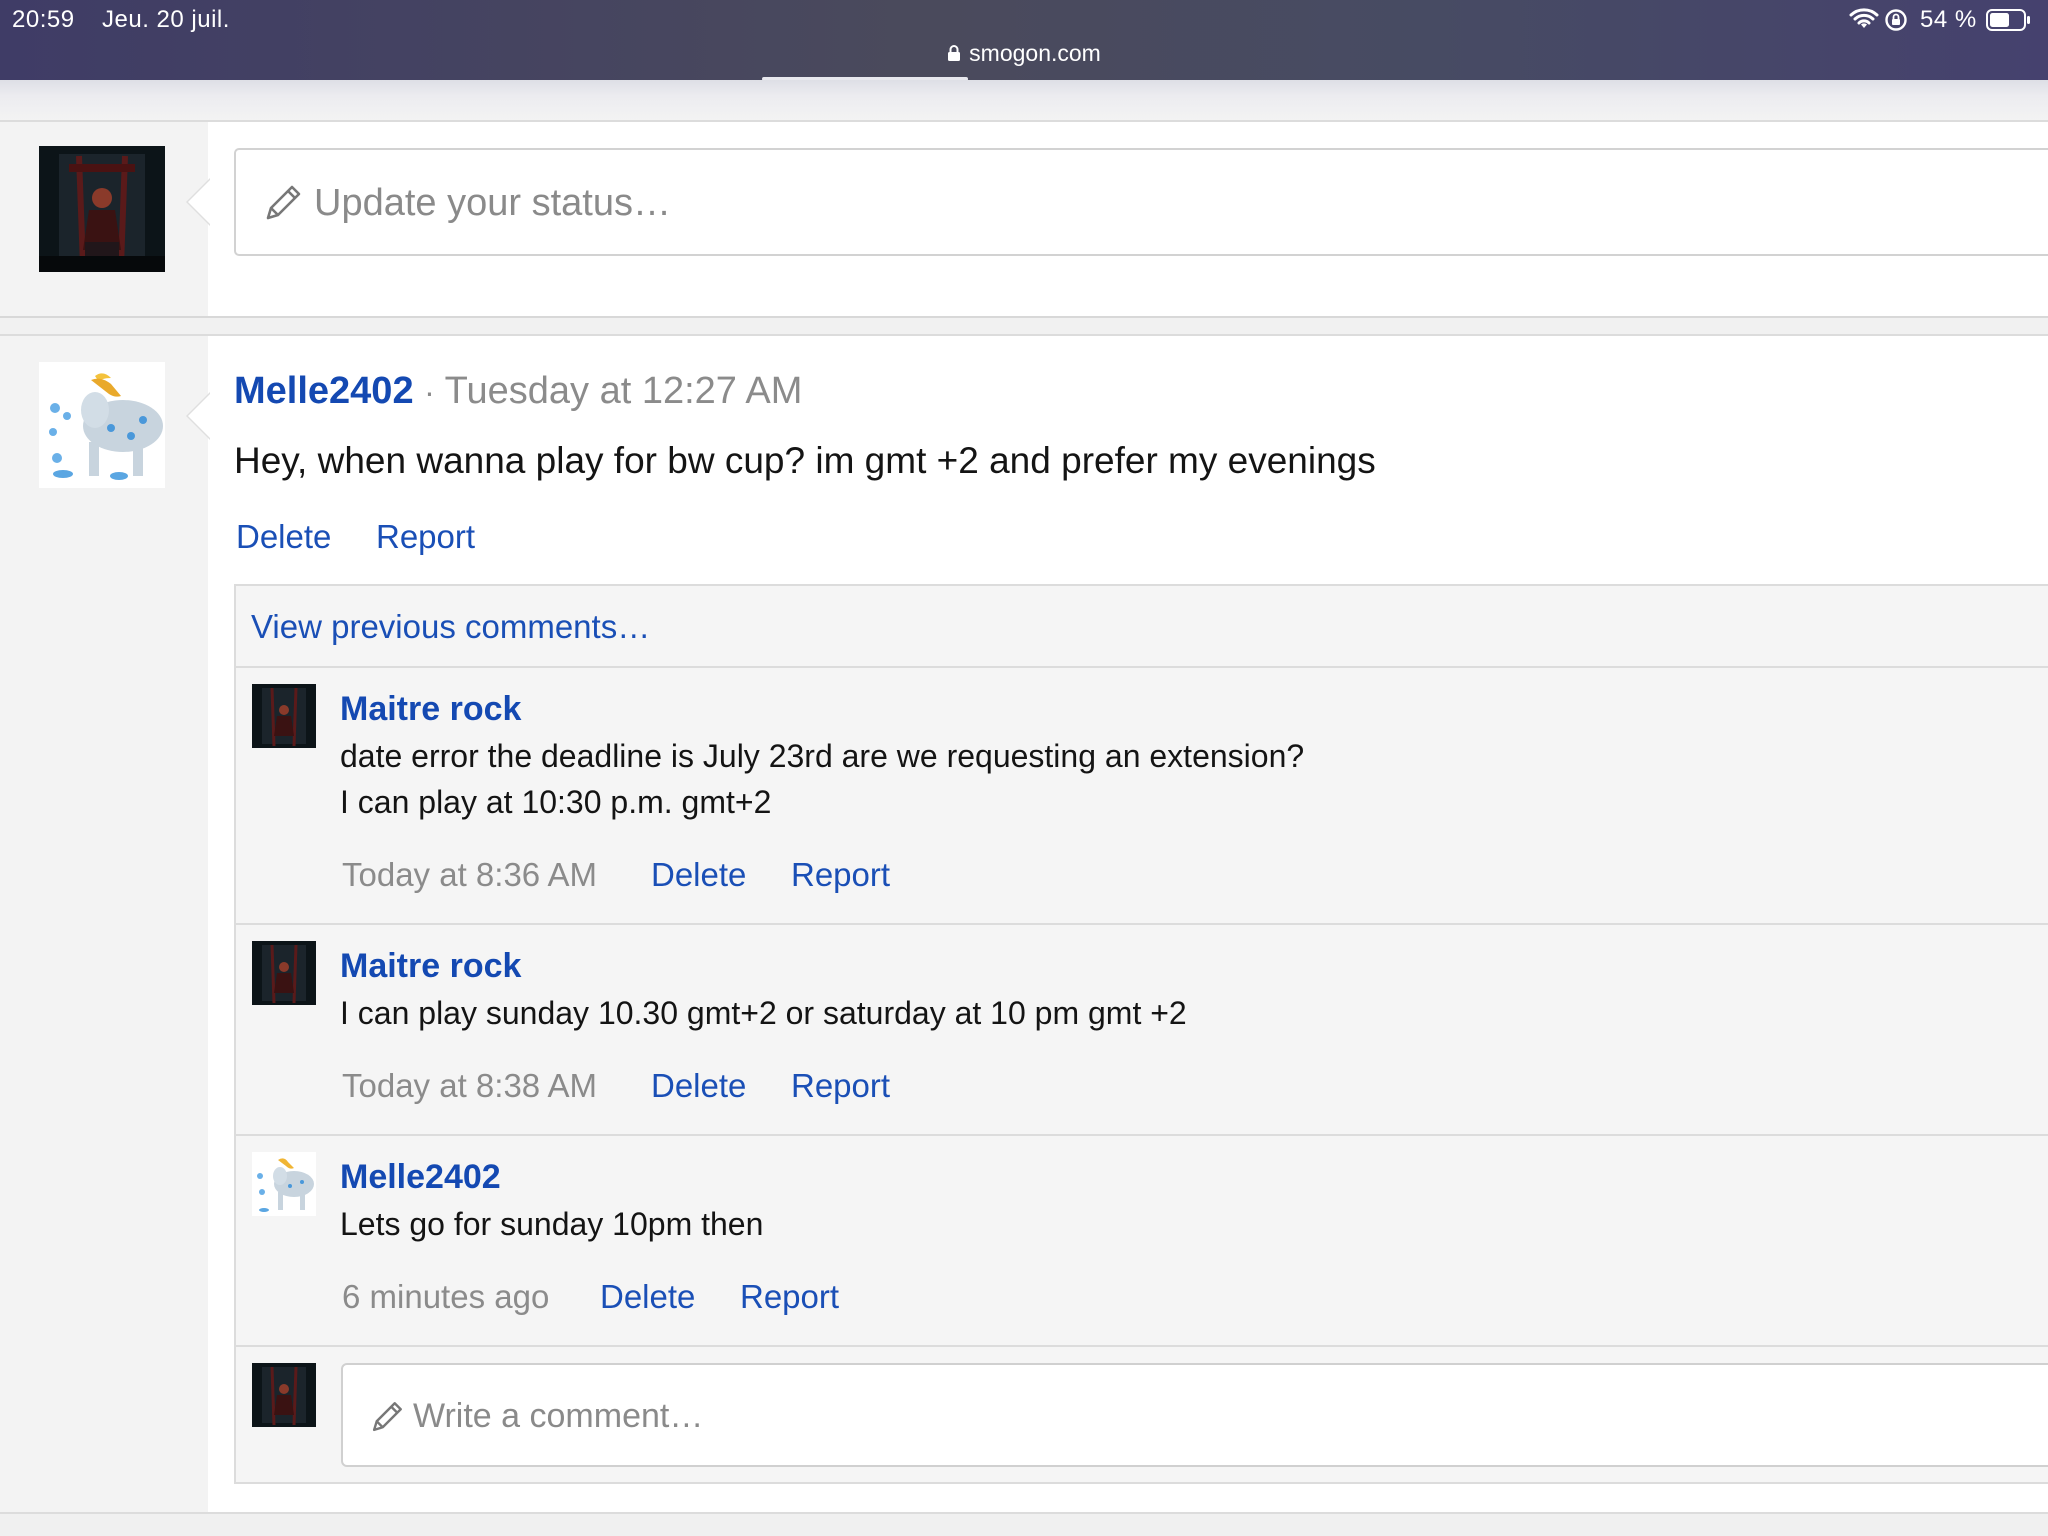  I want to click on comment-author-link: Melle2402, so click(420, 1177).